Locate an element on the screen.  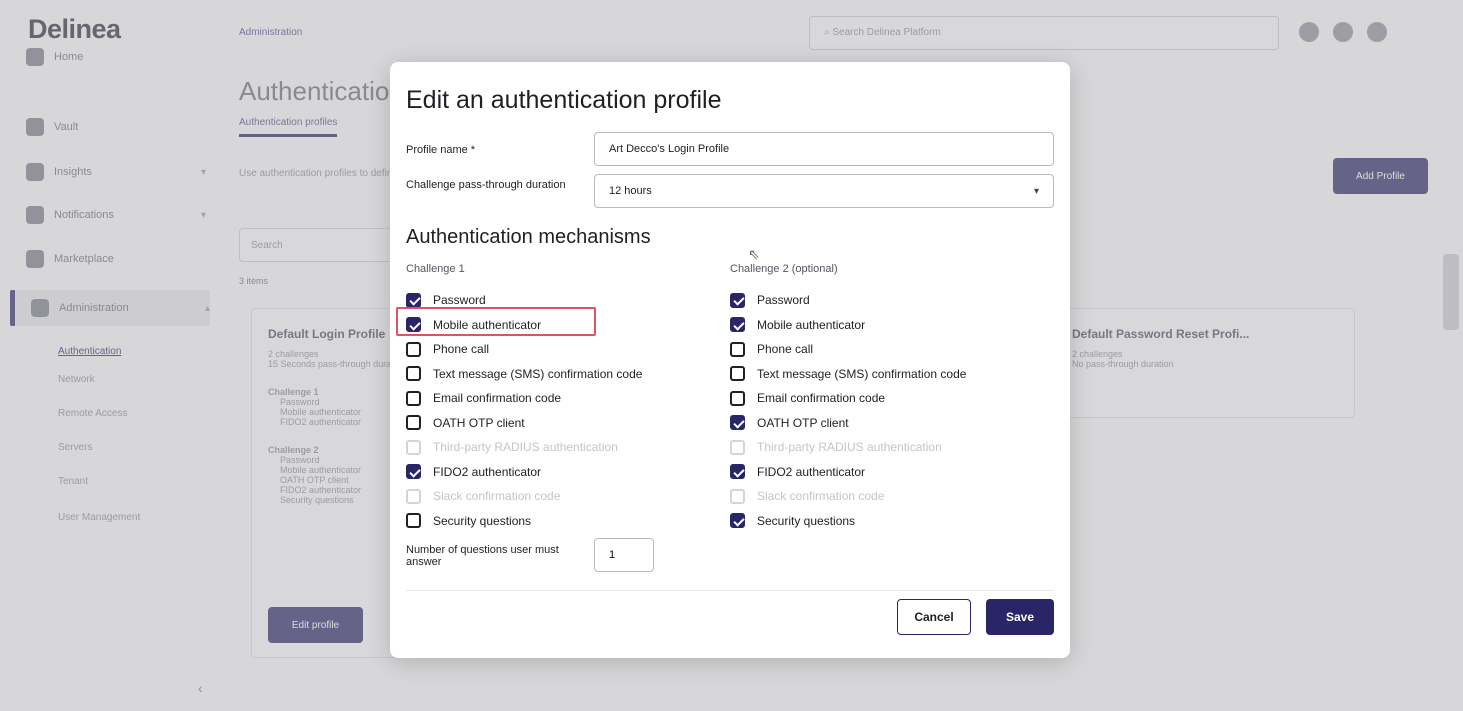
profile-name-label: Profile name * is located at coordinates (441, 150).